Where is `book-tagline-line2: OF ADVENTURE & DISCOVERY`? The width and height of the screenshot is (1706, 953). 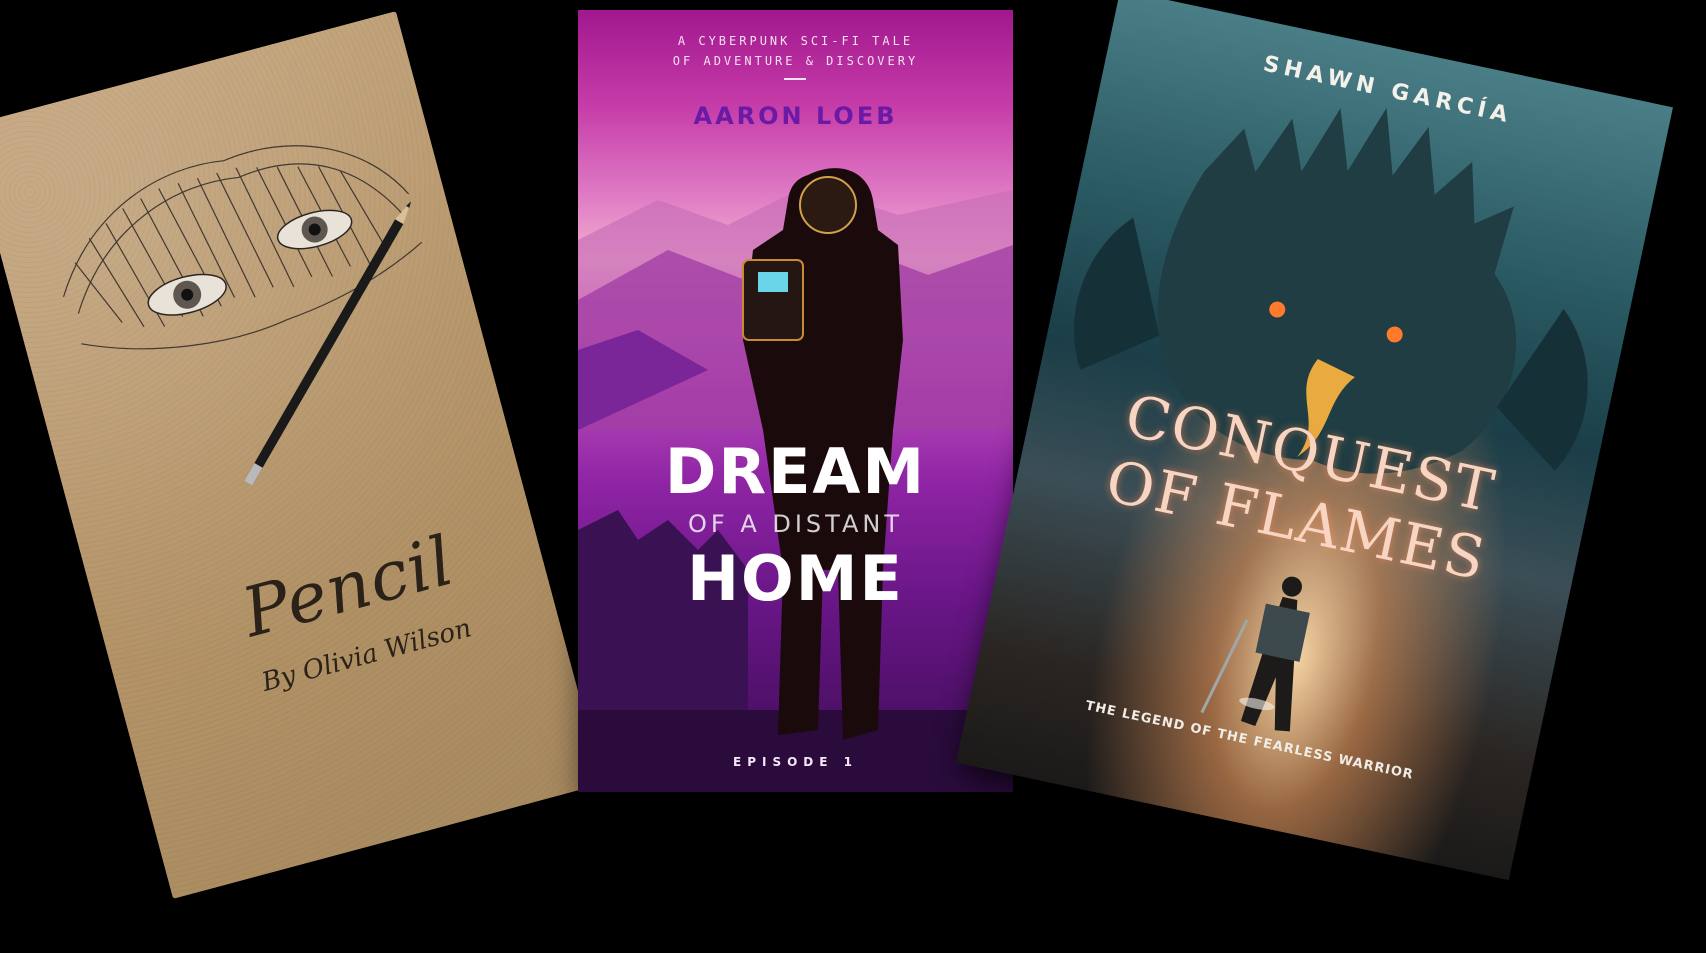
book-tagline-line2: OF ADVENTURE & DISCOVERY is located at coordinates (795, 61).